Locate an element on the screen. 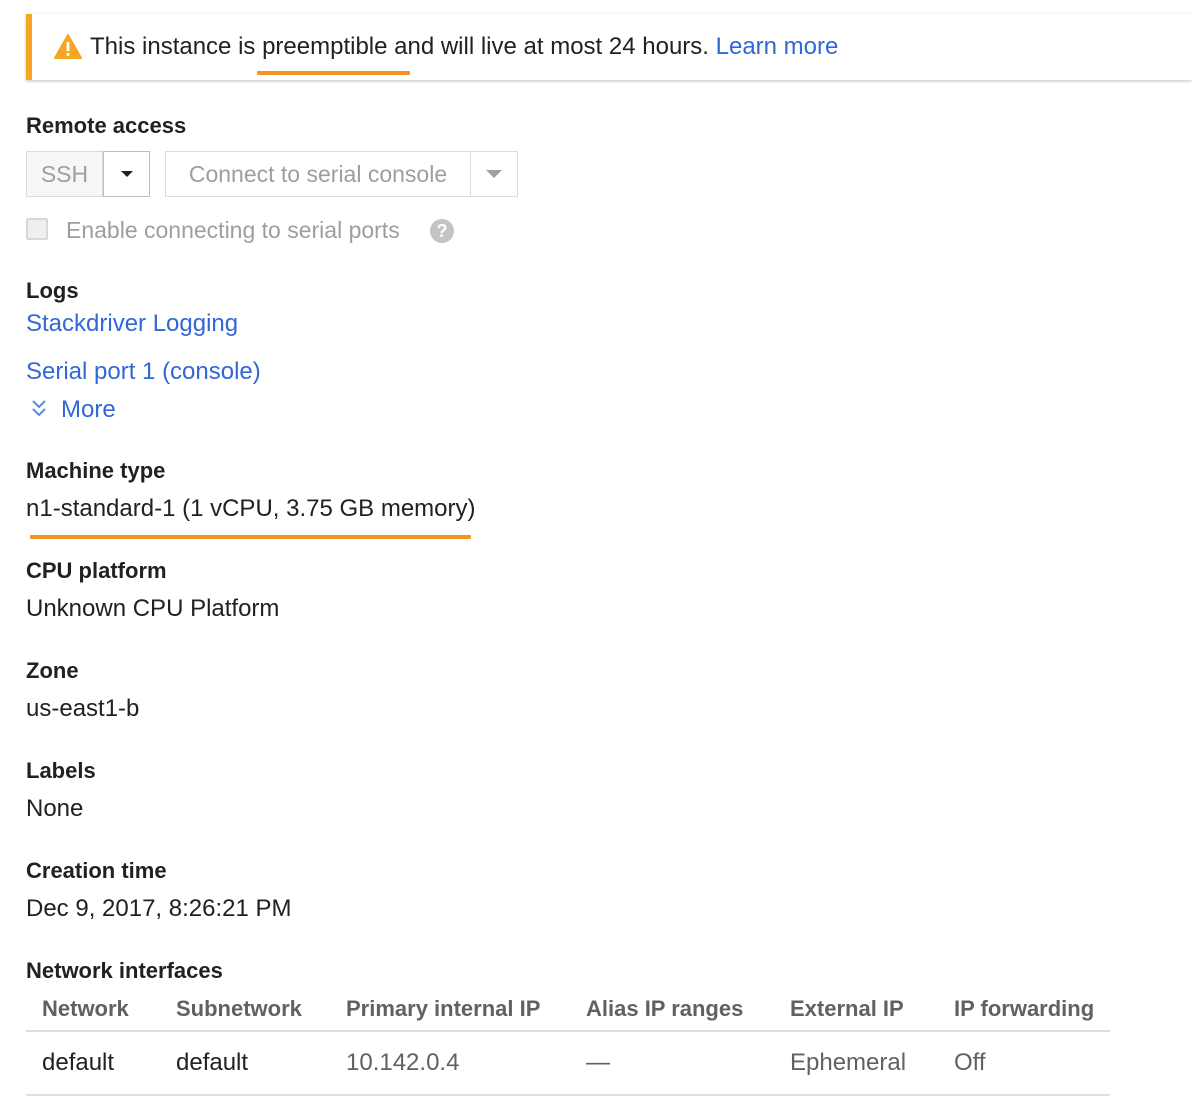  more-link: More is located at coordinates (88, 410).